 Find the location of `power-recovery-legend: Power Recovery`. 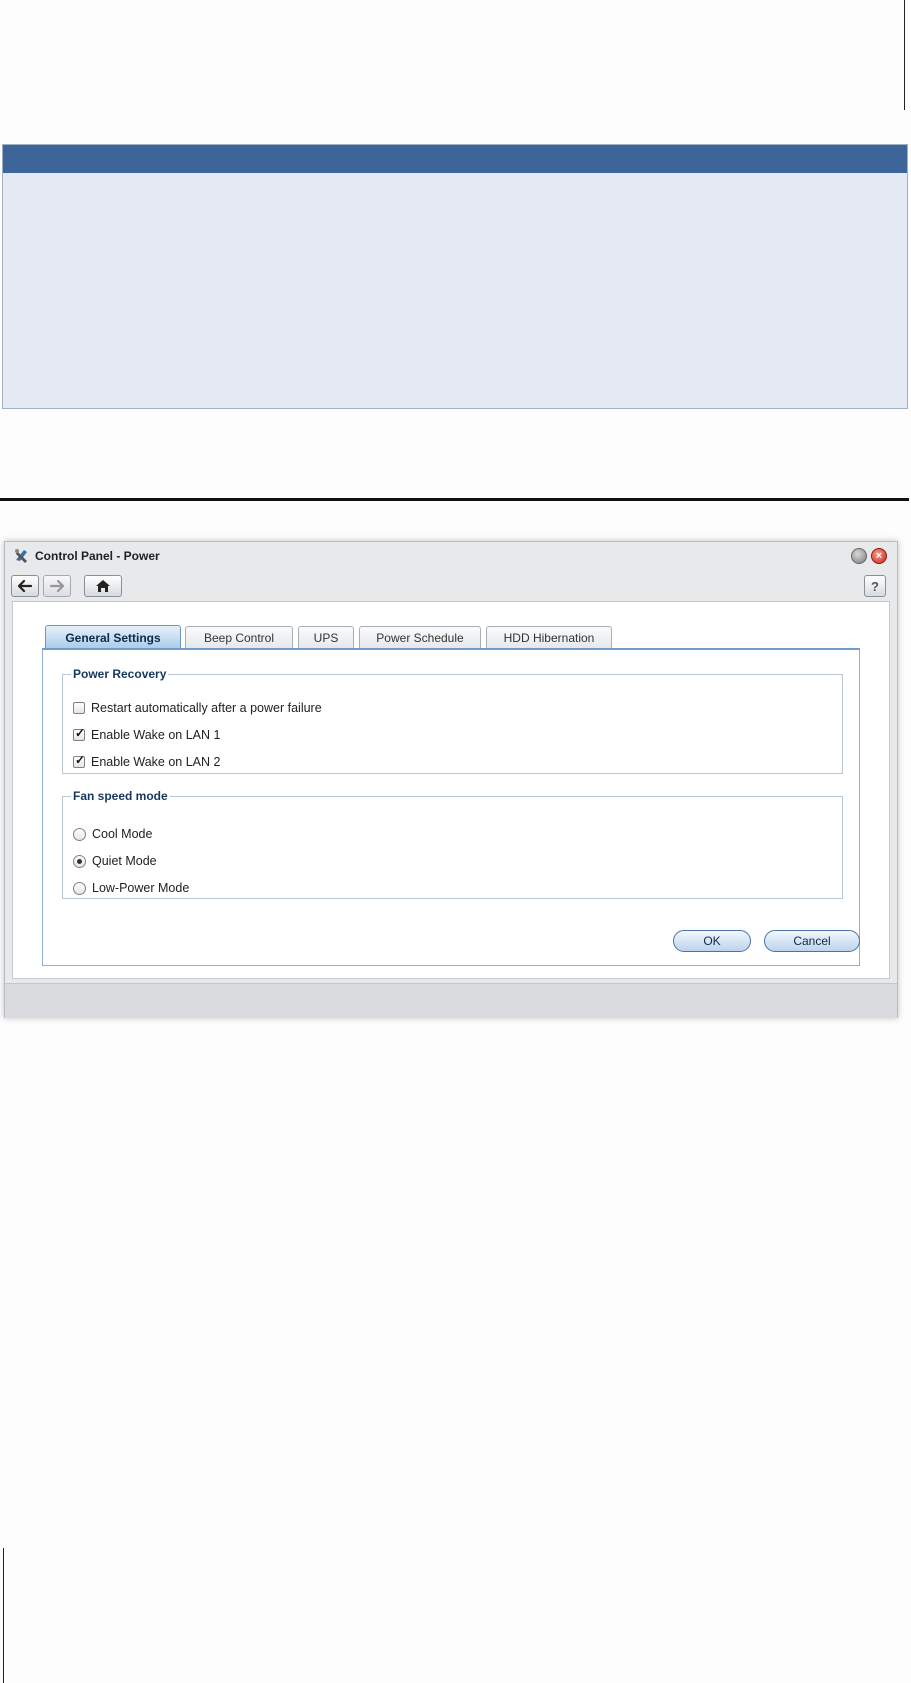

power-recovery-legend: Power Recovery is located at coordinates (120, 674).